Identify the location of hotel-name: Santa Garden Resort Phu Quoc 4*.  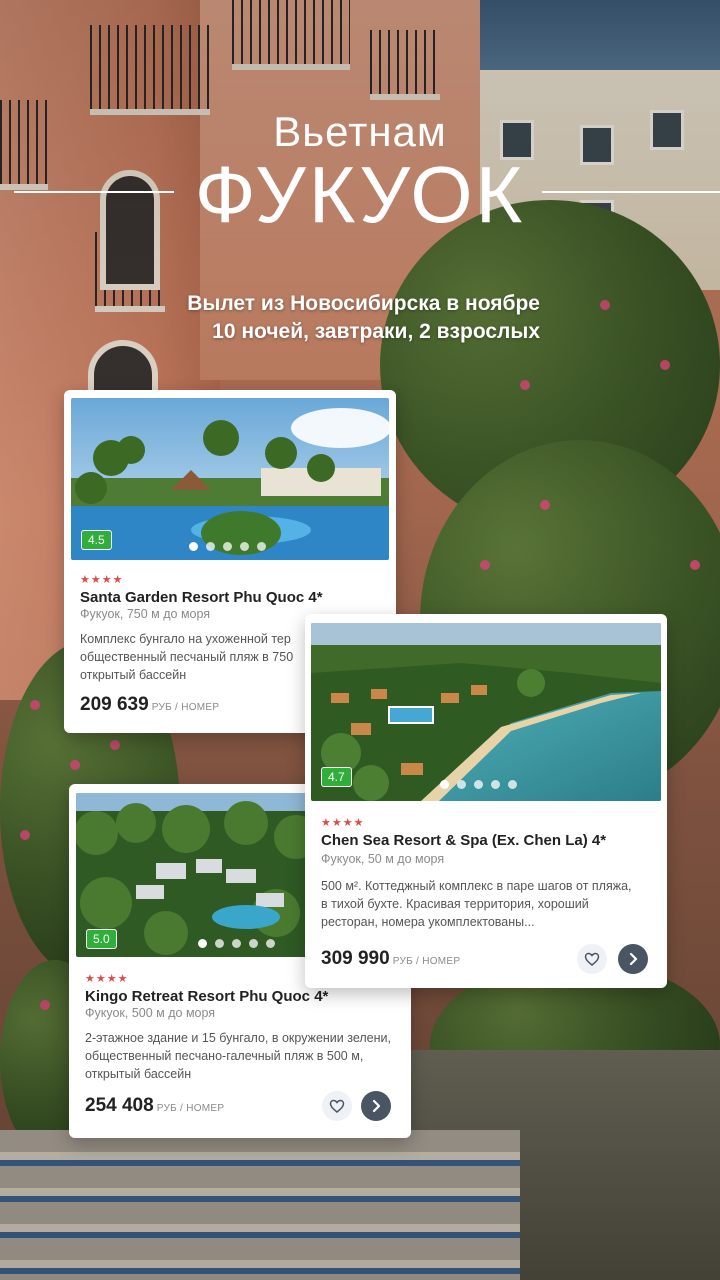
(201, 597).